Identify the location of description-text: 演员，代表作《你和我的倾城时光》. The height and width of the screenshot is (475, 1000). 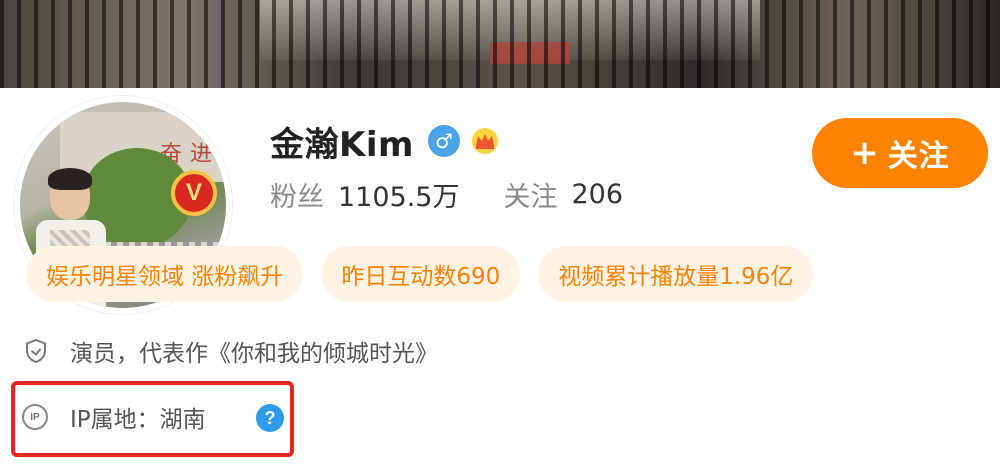
(254, 354).